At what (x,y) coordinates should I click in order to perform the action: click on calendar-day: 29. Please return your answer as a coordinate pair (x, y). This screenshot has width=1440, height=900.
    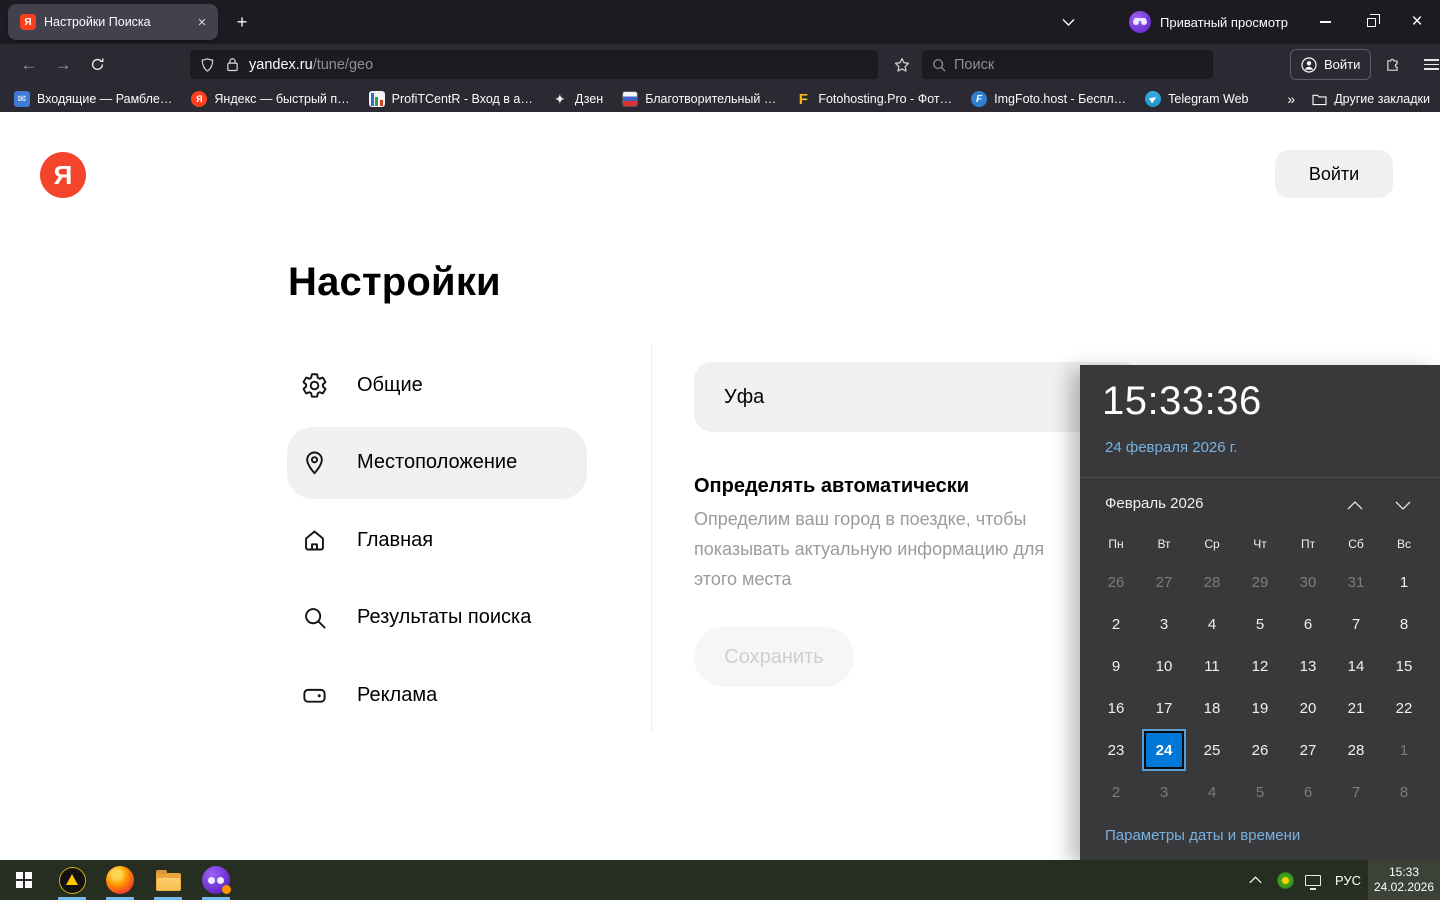
    Looking at the image, I should click on (1260, 582).